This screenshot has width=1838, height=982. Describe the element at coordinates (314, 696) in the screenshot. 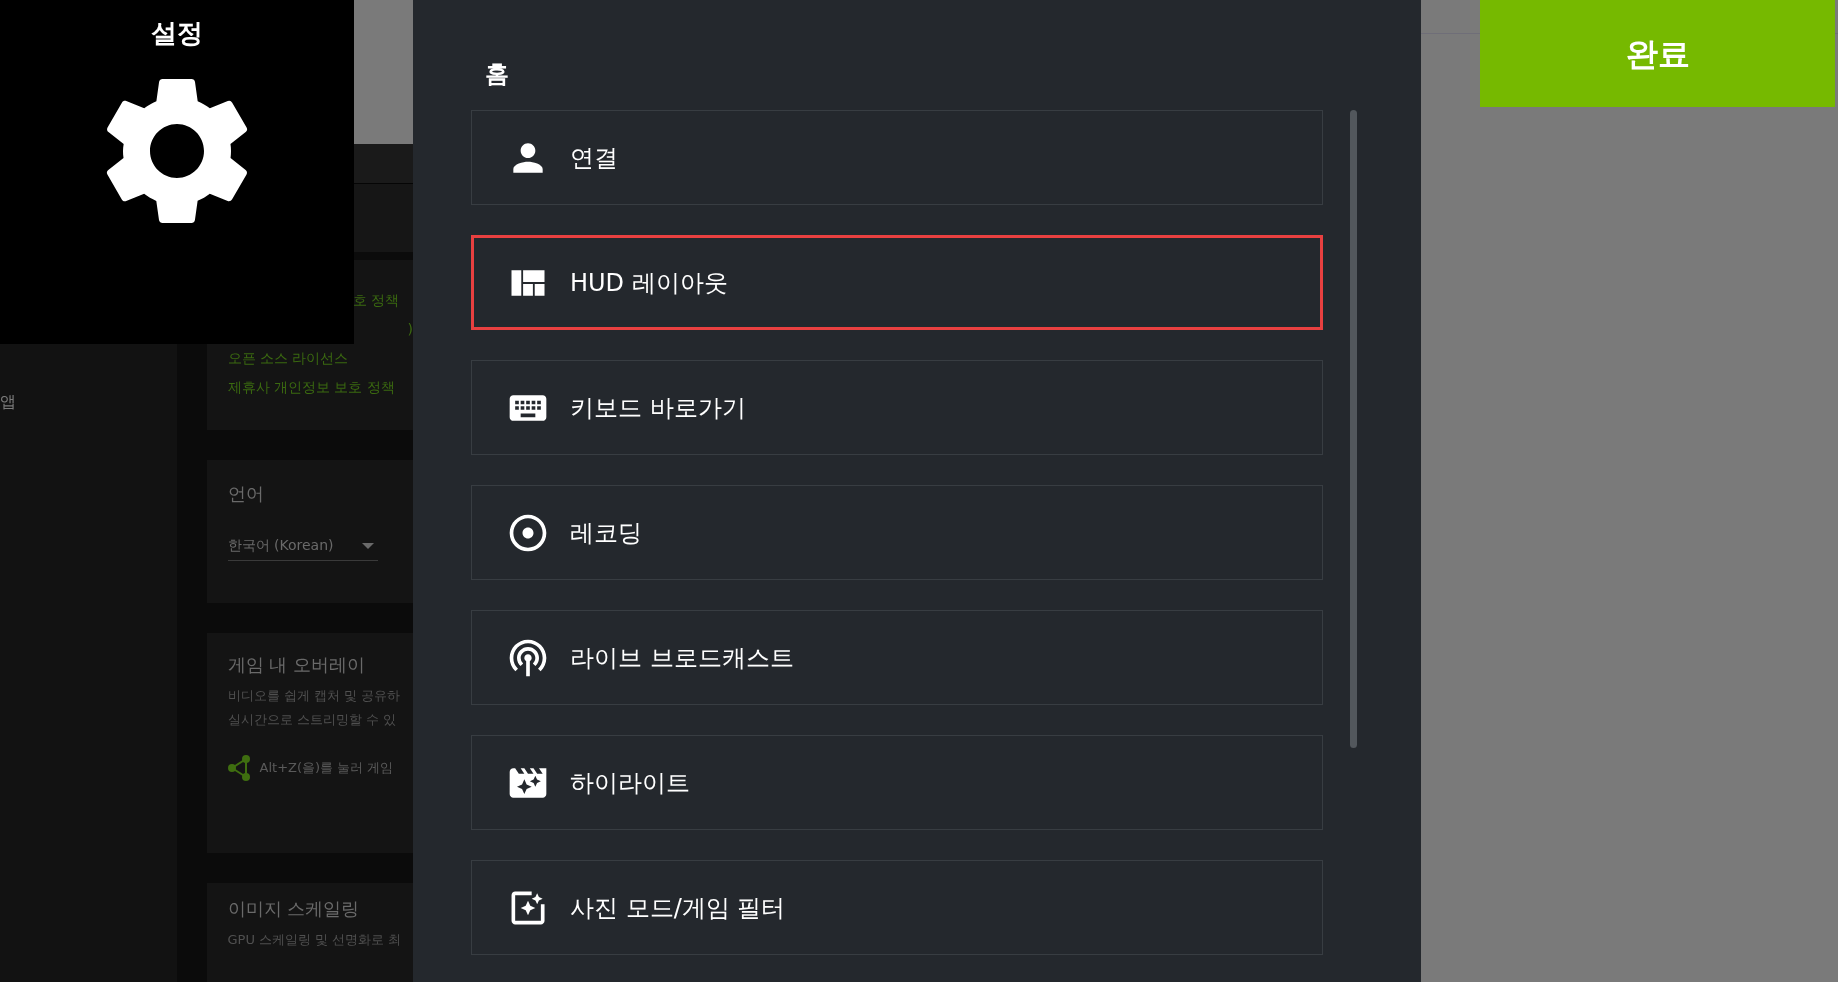

I see `overlay-description: 비디오를 쉽게 캡처 및 공유하` at that location.